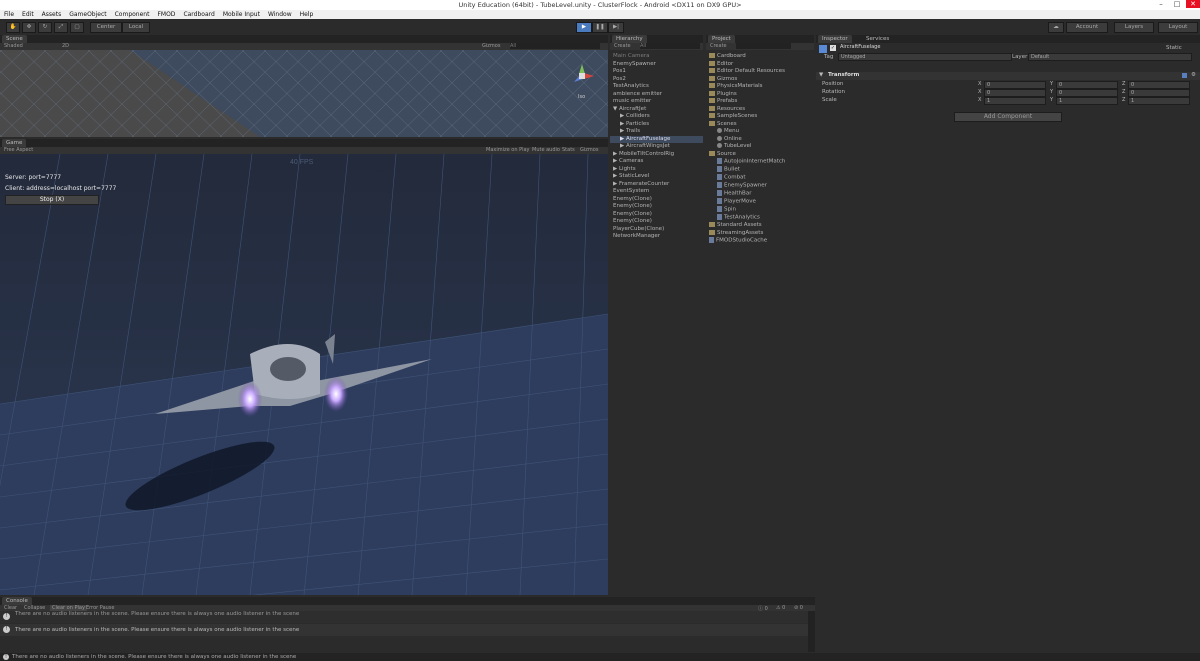 The image size is (1200, 661). I want to click on stats-toggle: Stats, so click(568, 150).